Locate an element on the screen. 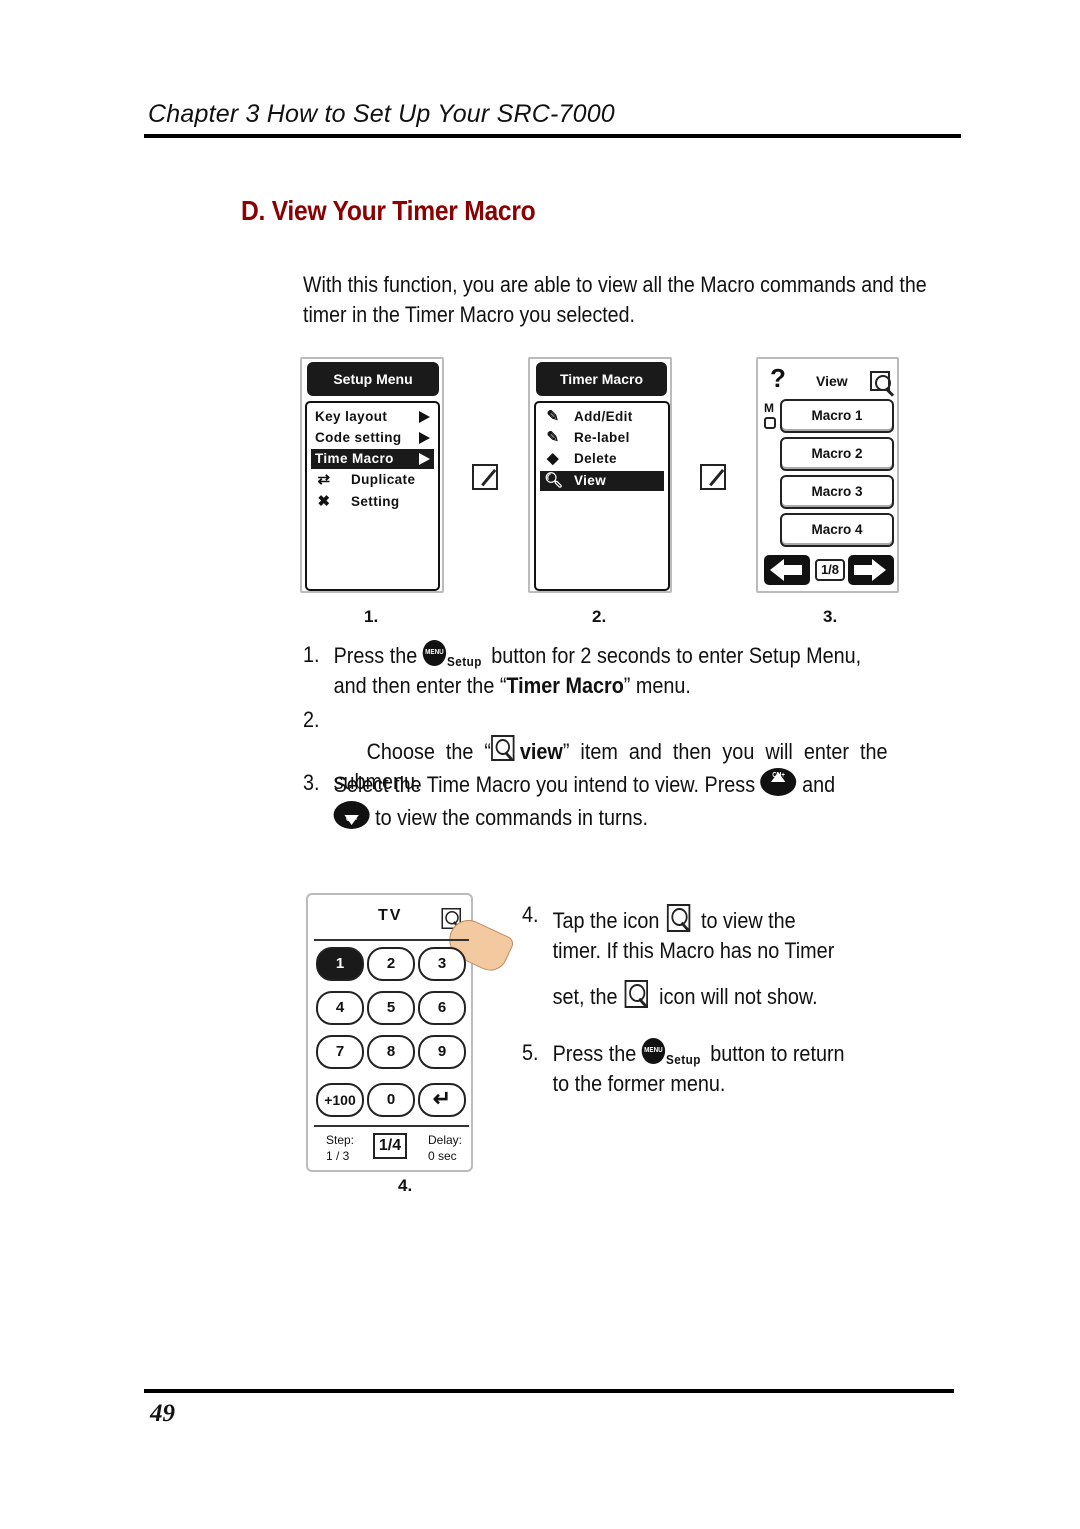 The width and height of the screenshot is (1080, 1529). key-4: 4 is located at coordinates (340, 1008).